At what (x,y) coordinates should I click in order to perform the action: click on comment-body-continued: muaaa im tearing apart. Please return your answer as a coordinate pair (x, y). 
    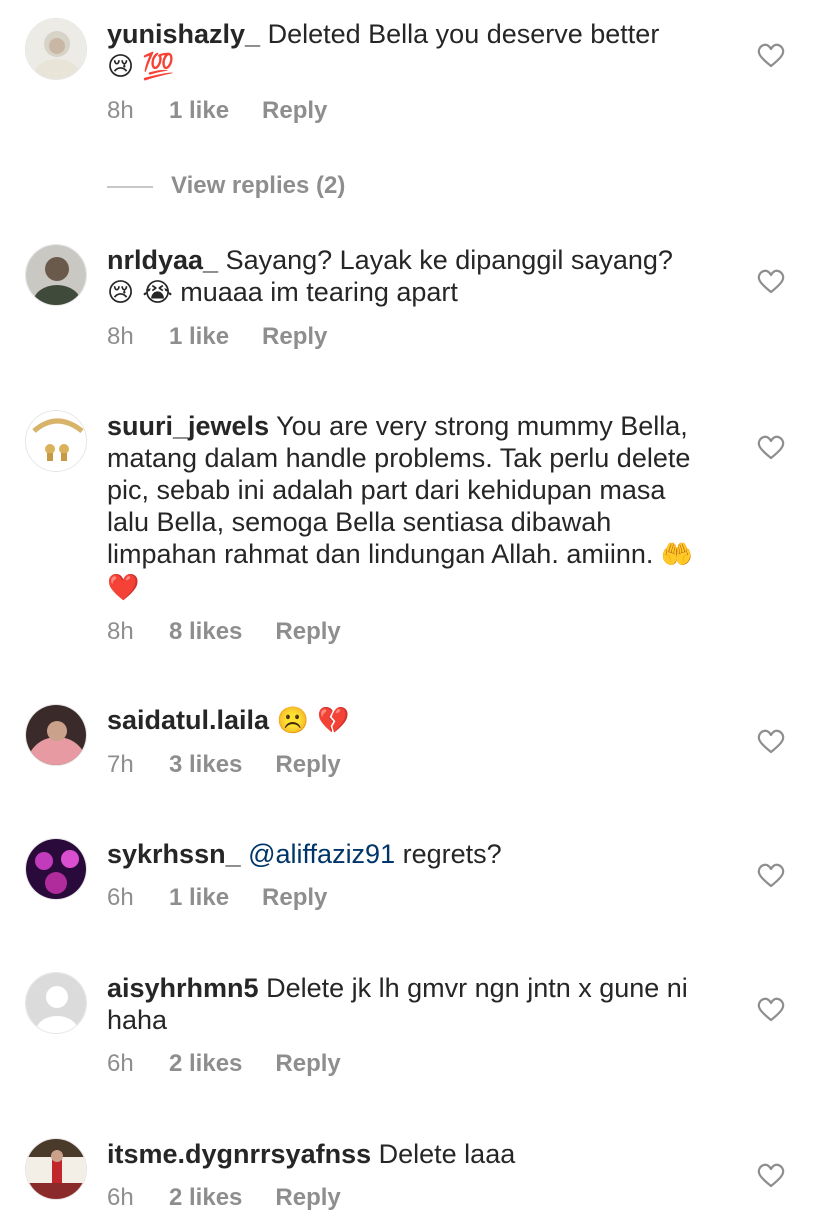
    Looking at the image, I should click on (315, 292).